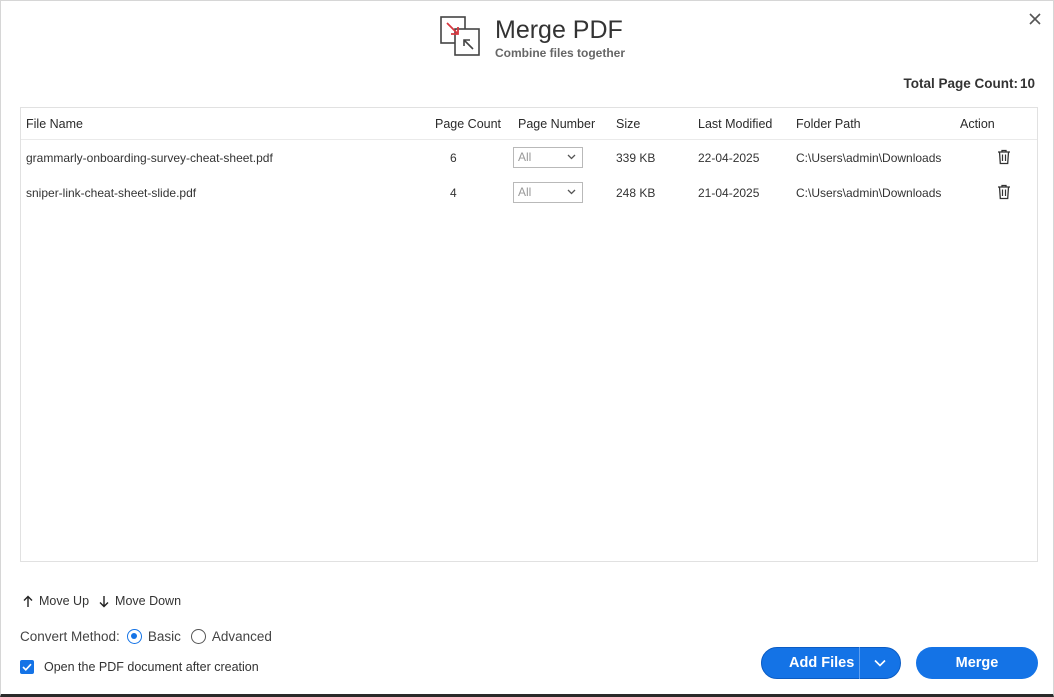  Describe the element at coordinates (1035, 19) in the screenshot. I see `close-icon` at that location.